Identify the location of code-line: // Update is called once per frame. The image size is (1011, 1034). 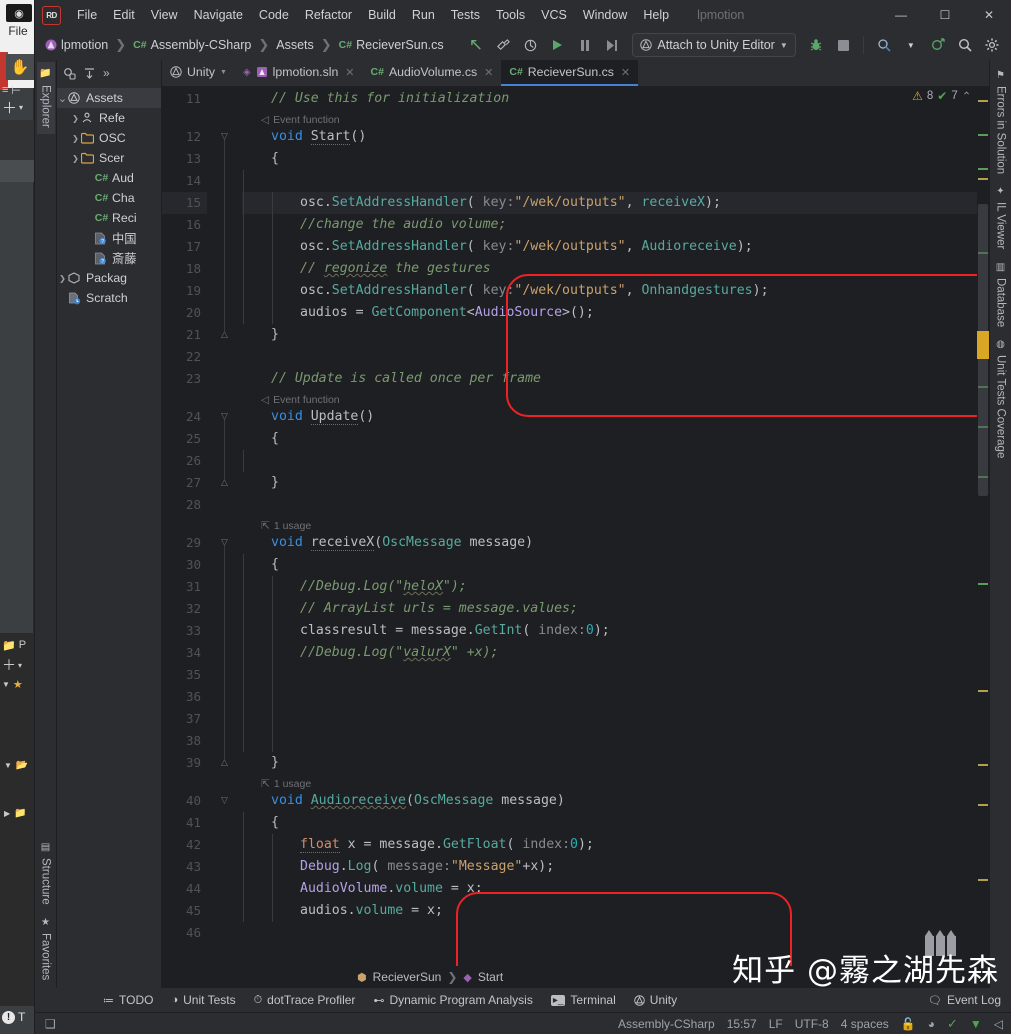
(391, 379).